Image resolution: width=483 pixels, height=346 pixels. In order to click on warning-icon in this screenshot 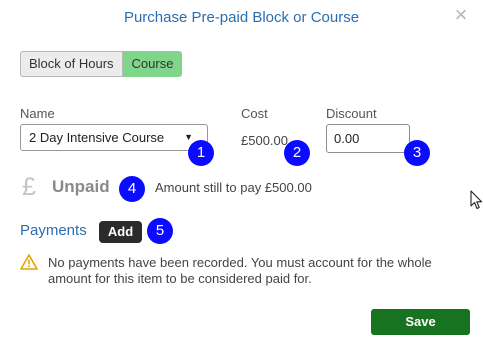, I will do `click(29, 264)`.